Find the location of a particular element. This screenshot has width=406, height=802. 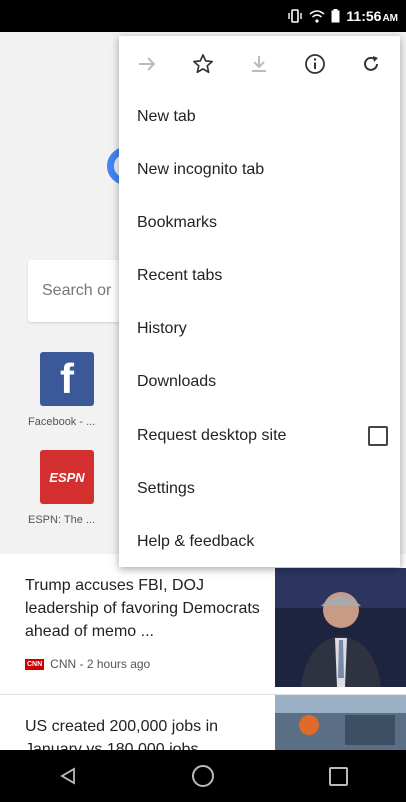

home-button is located at coordinates (203, 776).